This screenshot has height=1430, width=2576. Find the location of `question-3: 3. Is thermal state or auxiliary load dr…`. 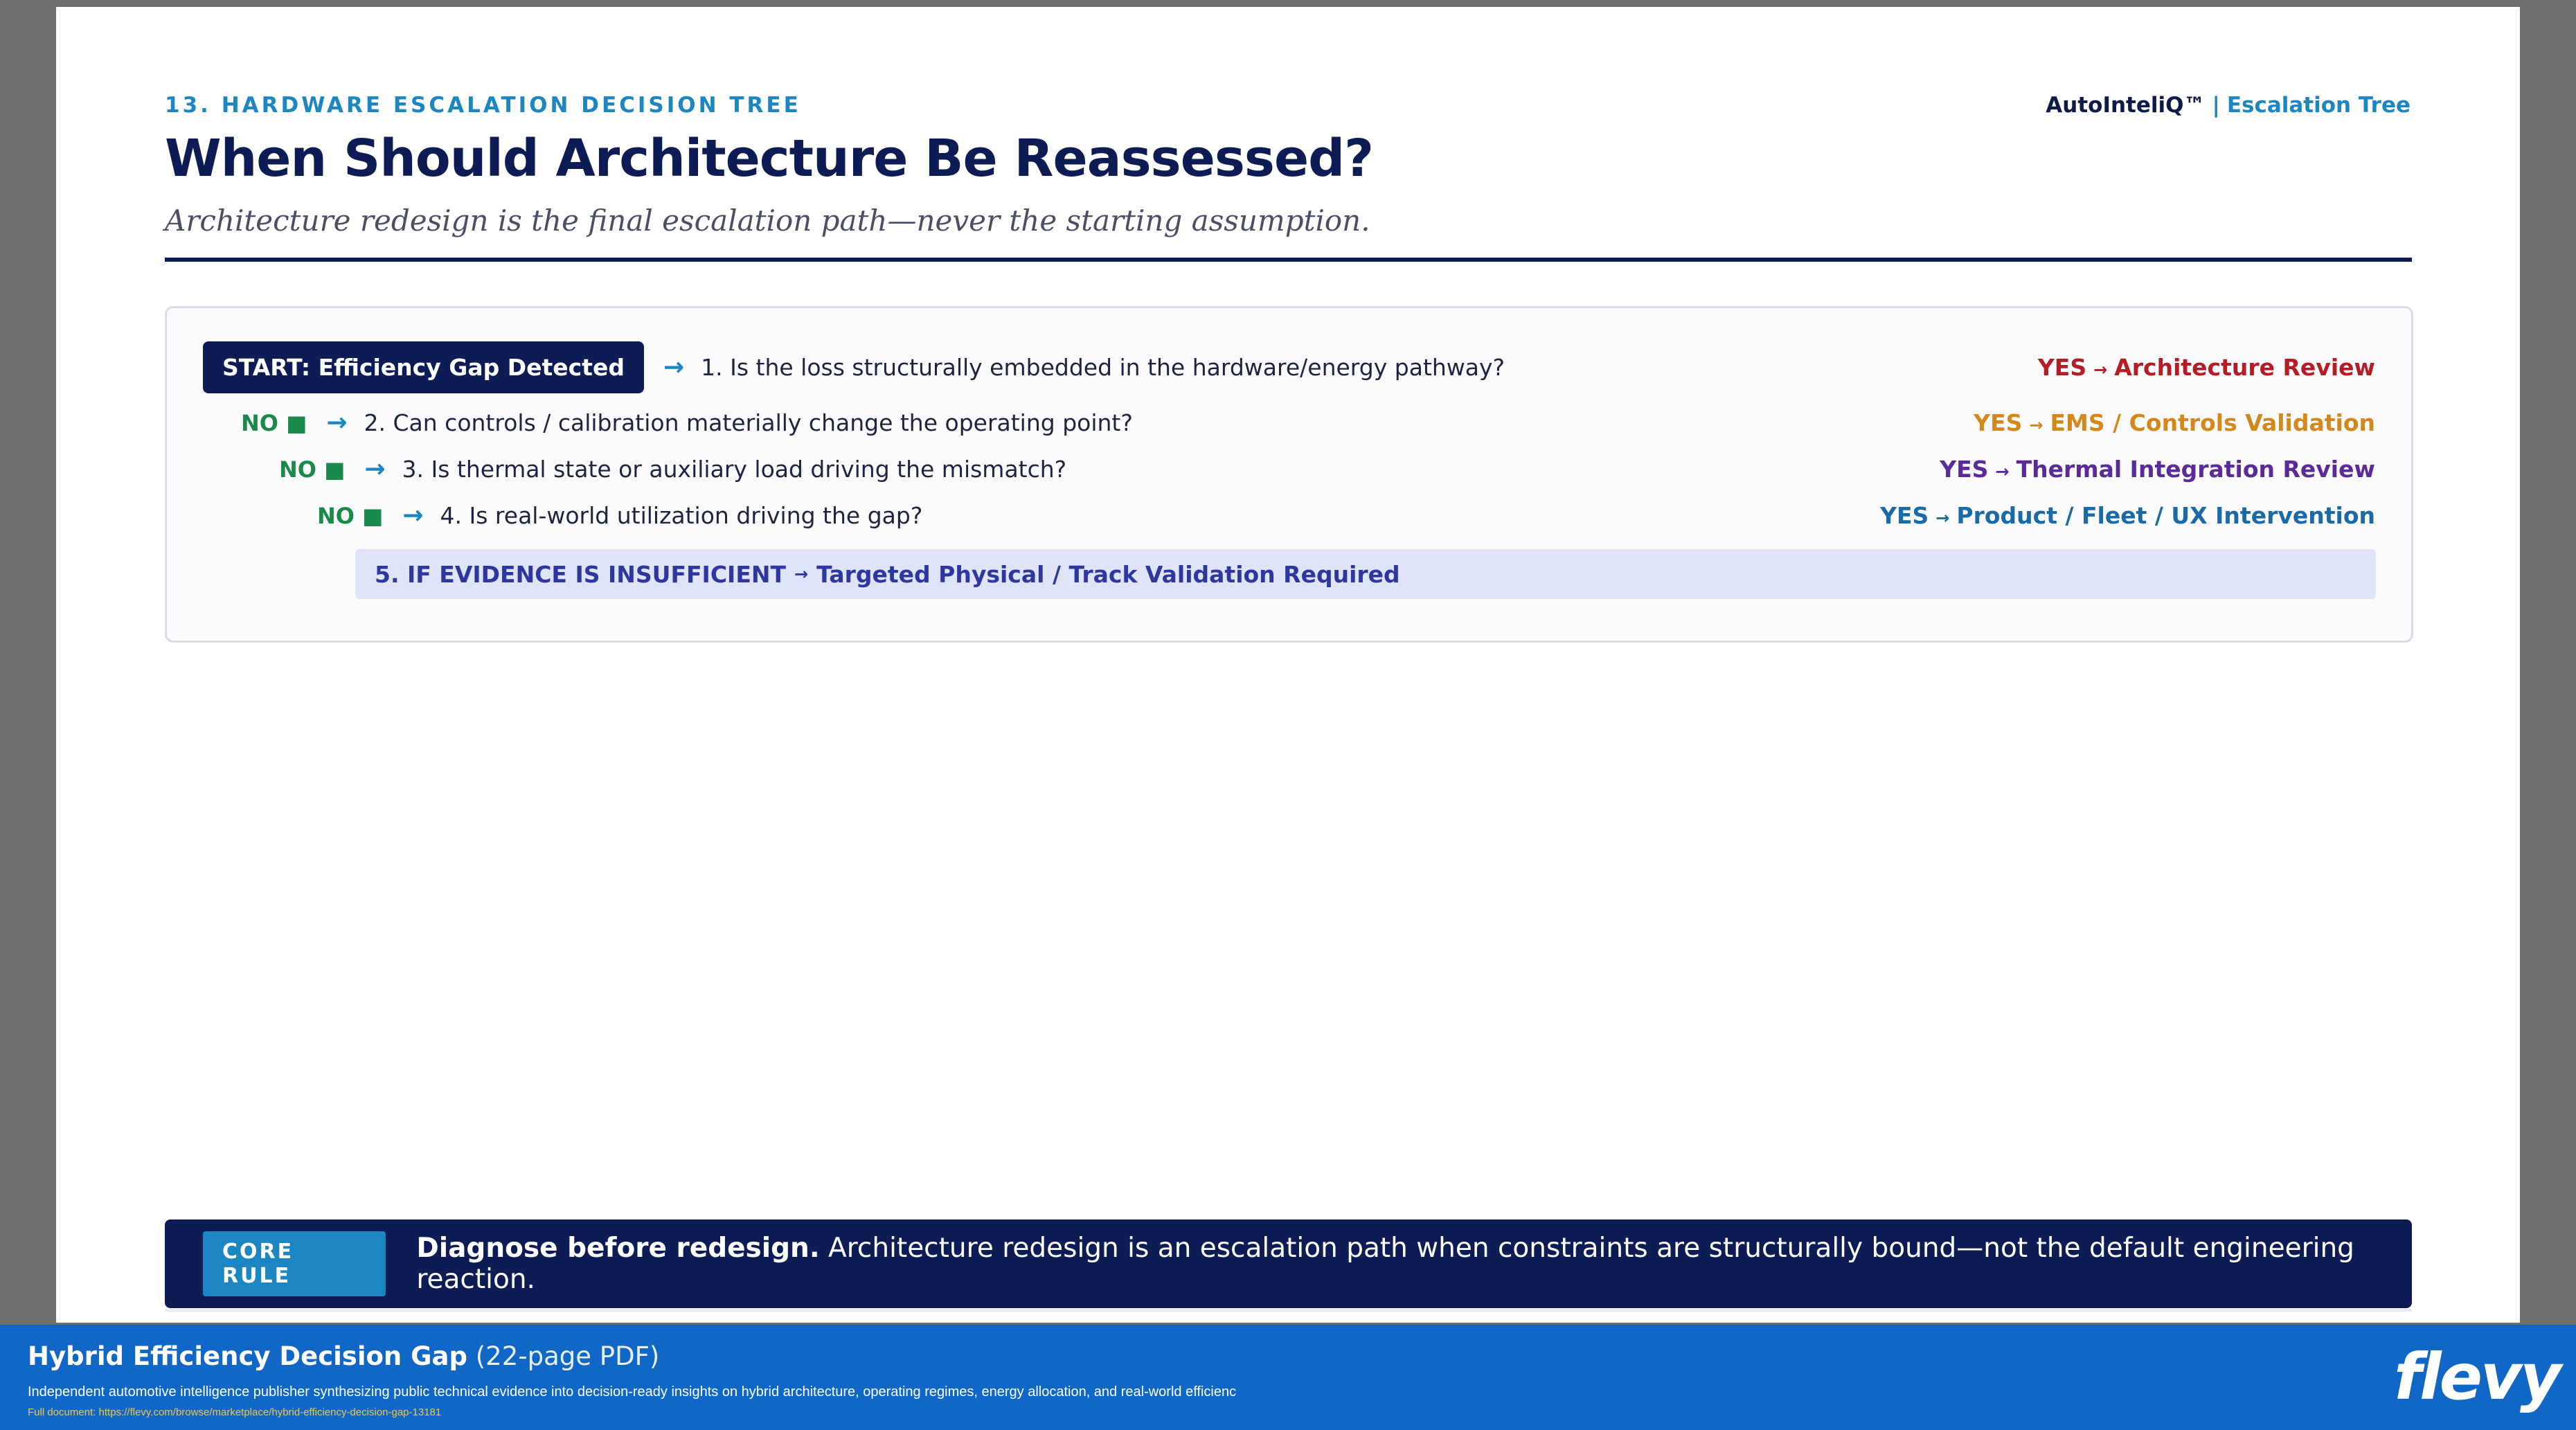

question-3: 3. Is thermal state or auxiliary load dr… is located at coordinates (735, 469).